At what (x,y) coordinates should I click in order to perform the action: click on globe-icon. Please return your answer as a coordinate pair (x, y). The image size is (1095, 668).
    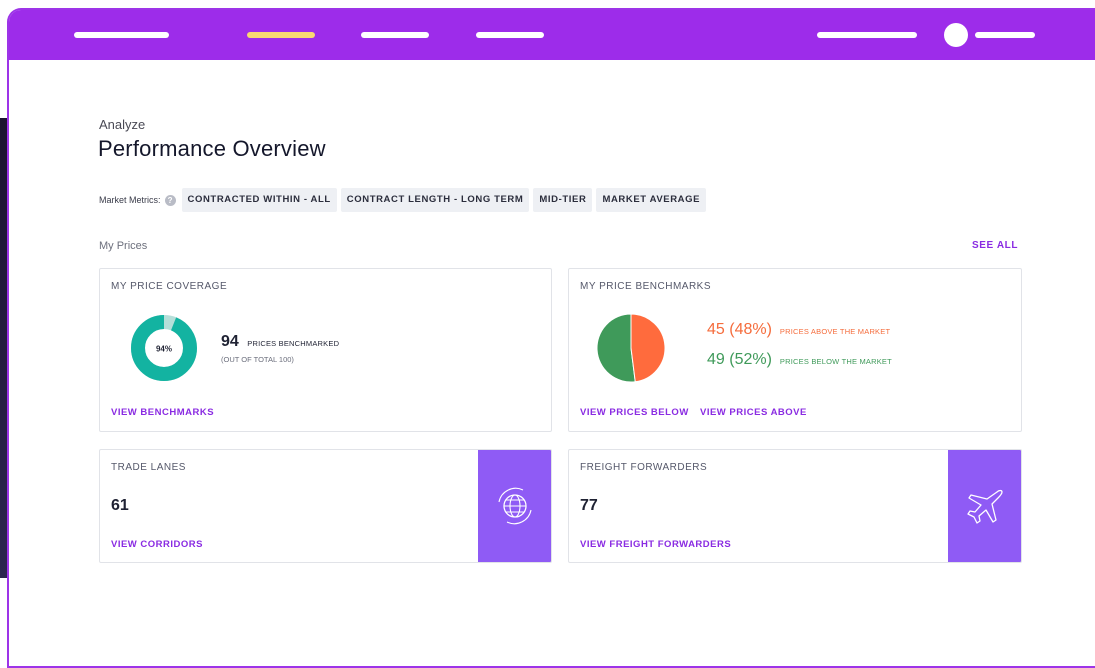
    Looking at the image, I should click on (514, 506).